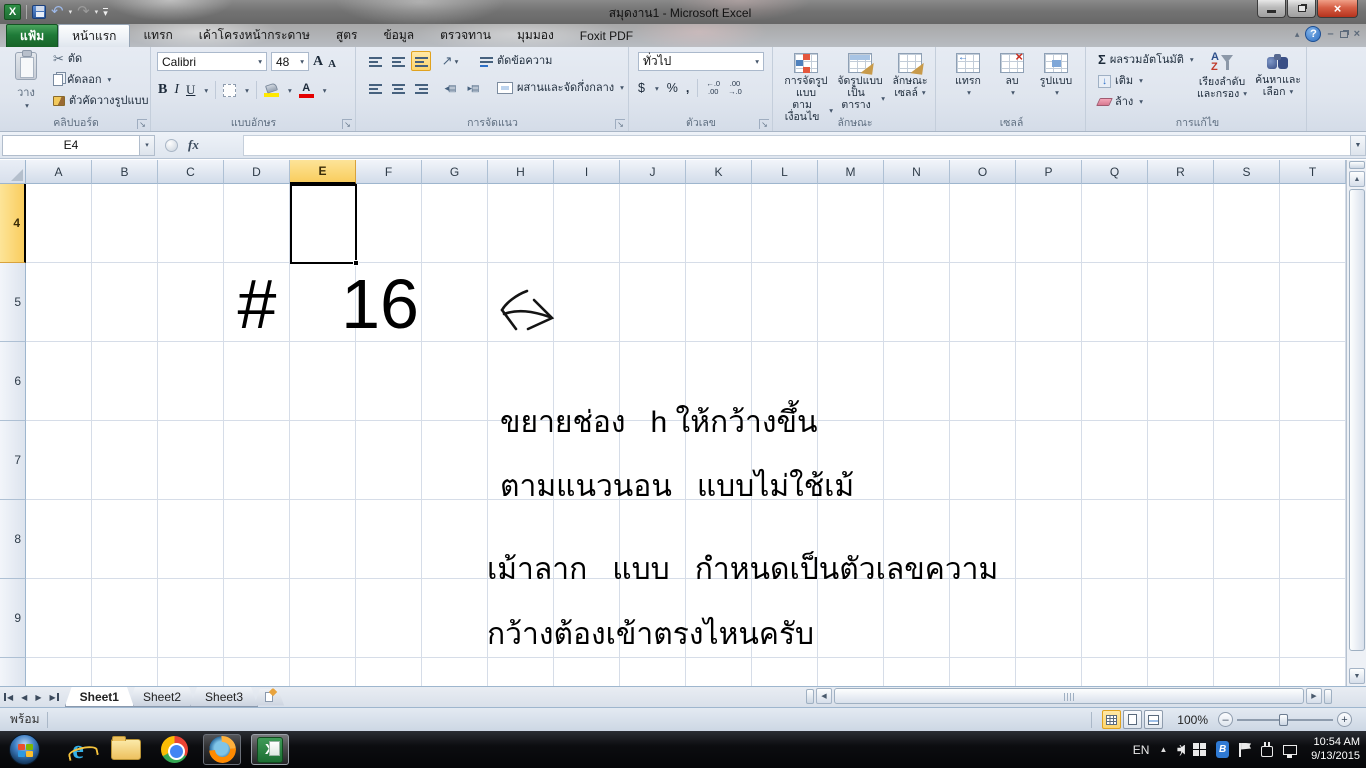 This screenshot has width=1366, height=768. I want to click on network-icon, so click(1290, 751).